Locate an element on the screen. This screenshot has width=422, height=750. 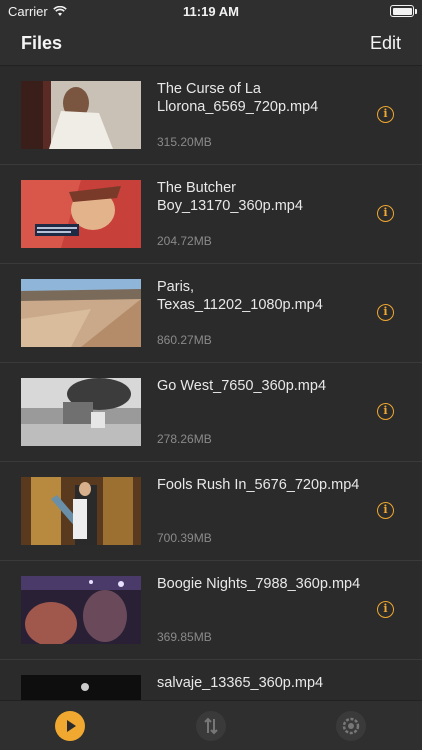
file-size: 860.27MB is located at coordinates (184, 340).